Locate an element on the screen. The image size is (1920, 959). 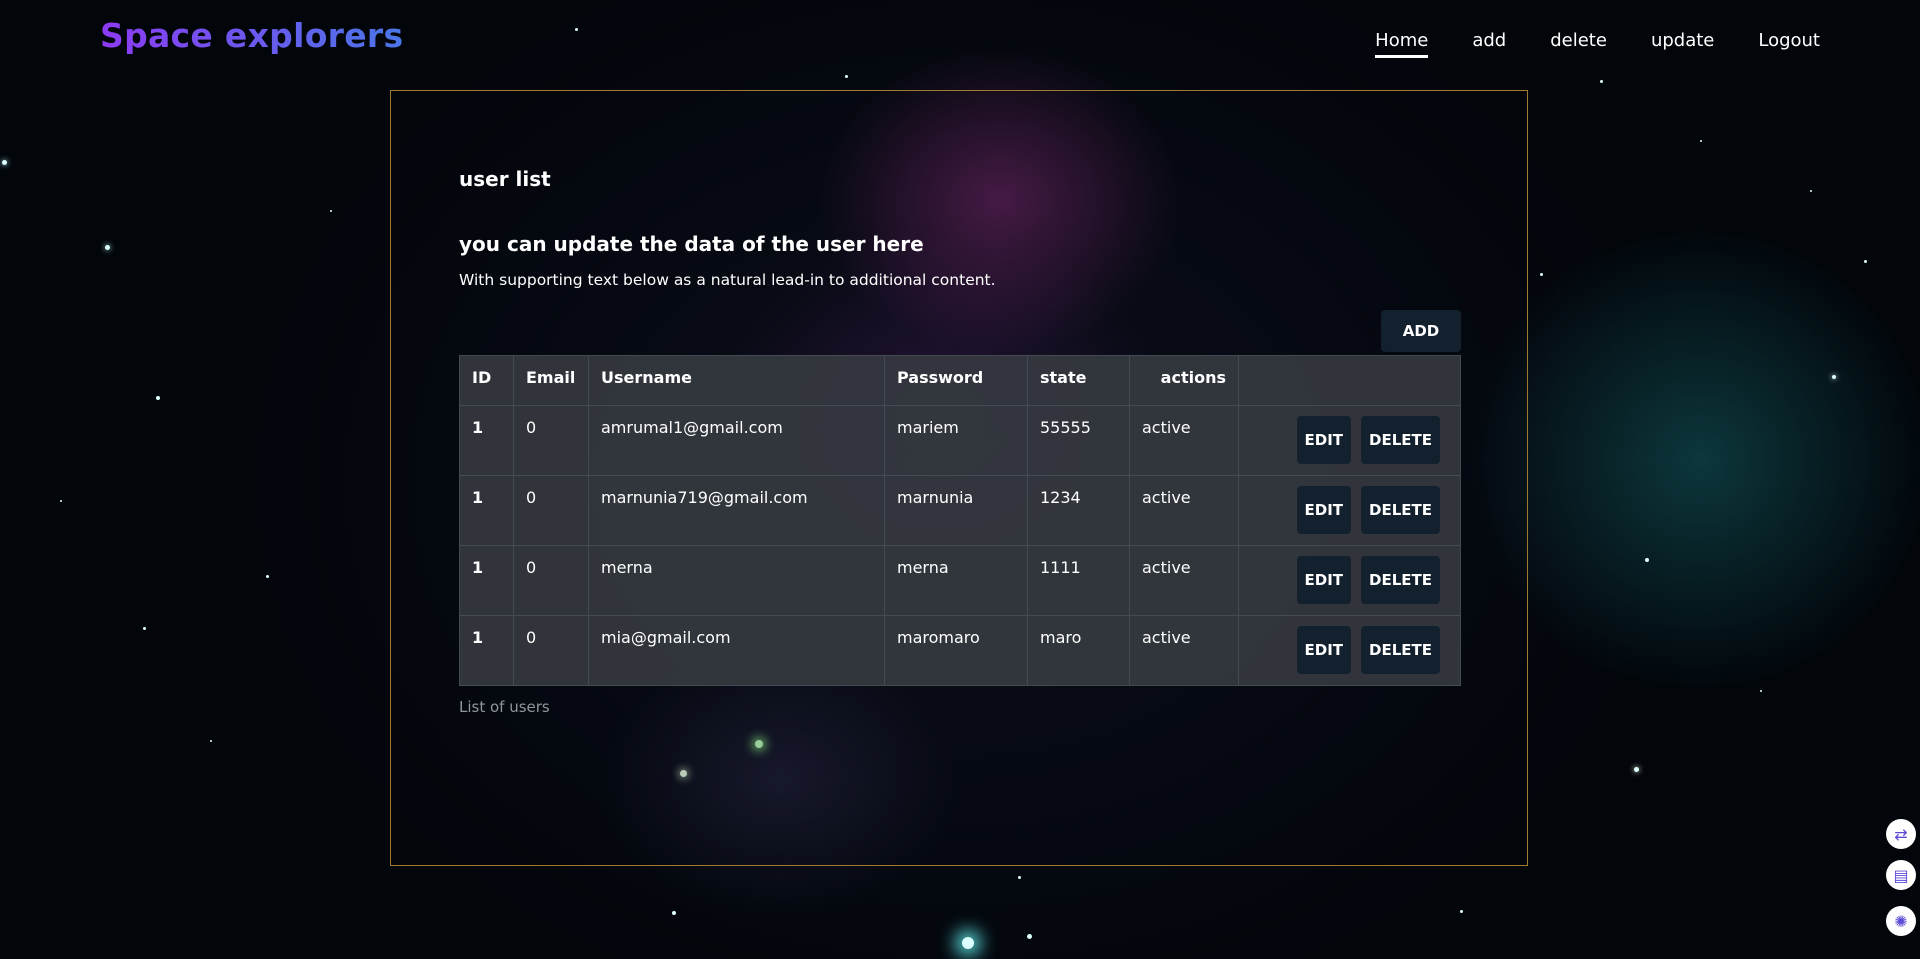
table-cell-state: 55555 is located at coordinates (1078, 440).